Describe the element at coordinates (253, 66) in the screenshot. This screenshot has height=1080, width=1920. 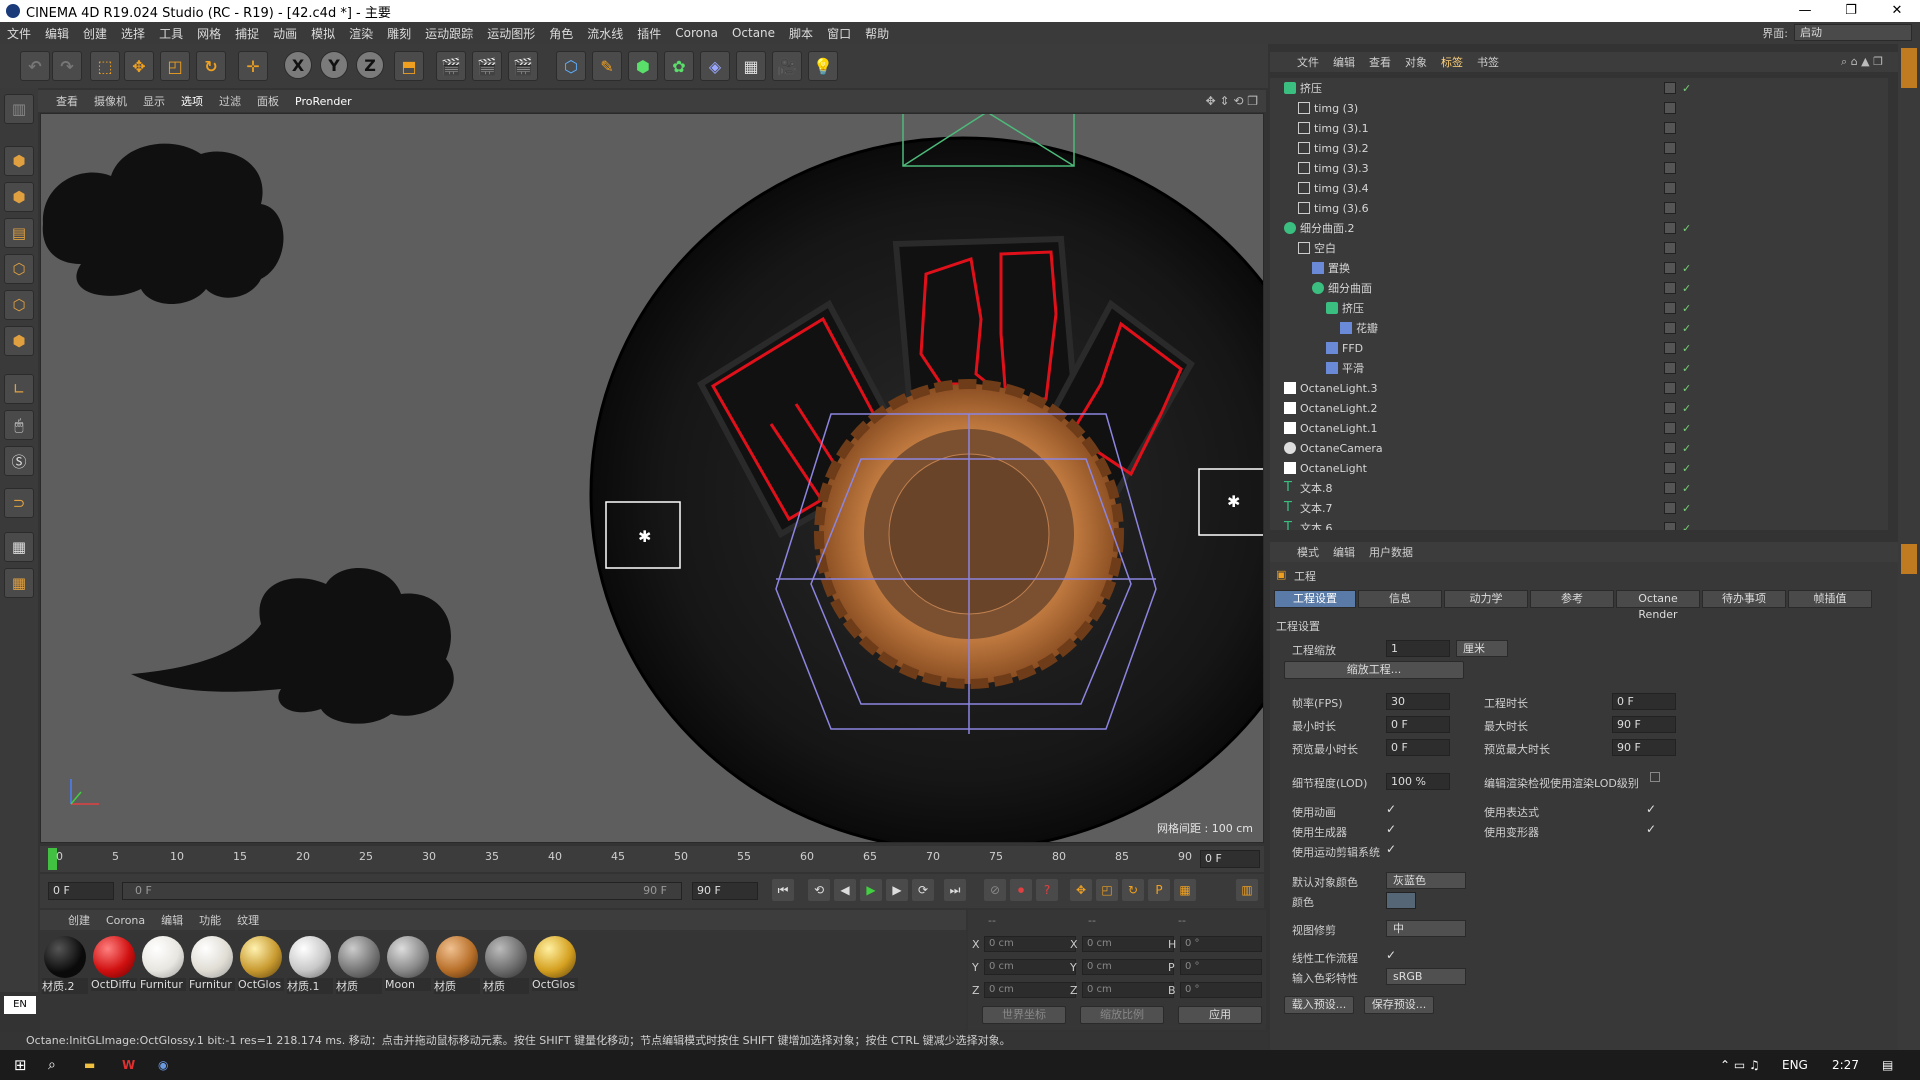
I see `recent-tool-icon: ✛` at that location.